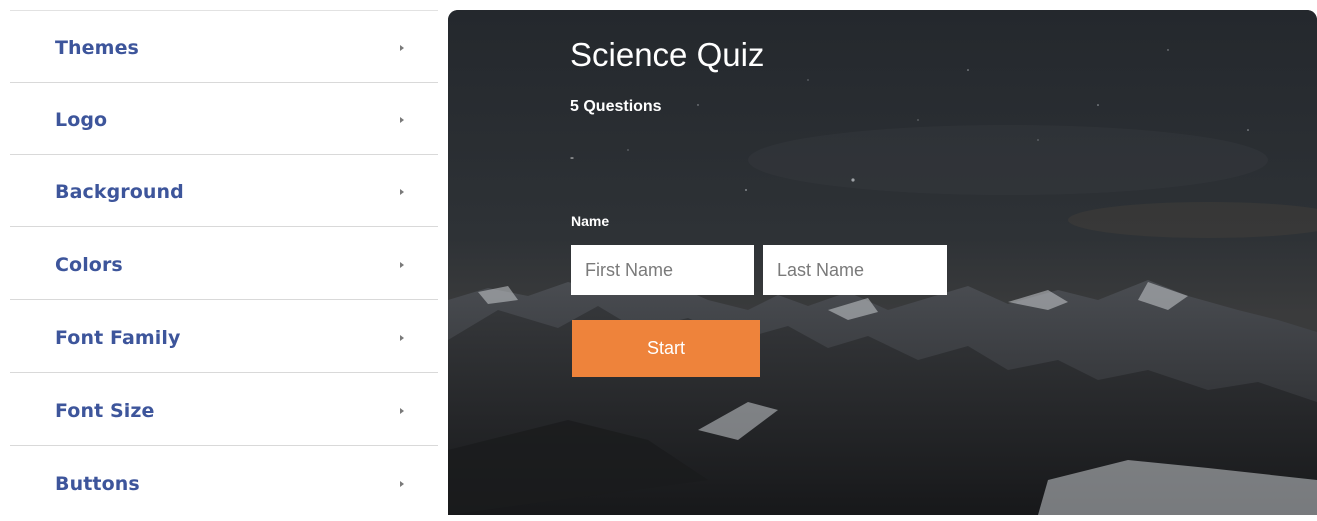 This screenshot has width=1317, height=521. I want to click on sidebar-item-label: Colors, so click(89, 265).